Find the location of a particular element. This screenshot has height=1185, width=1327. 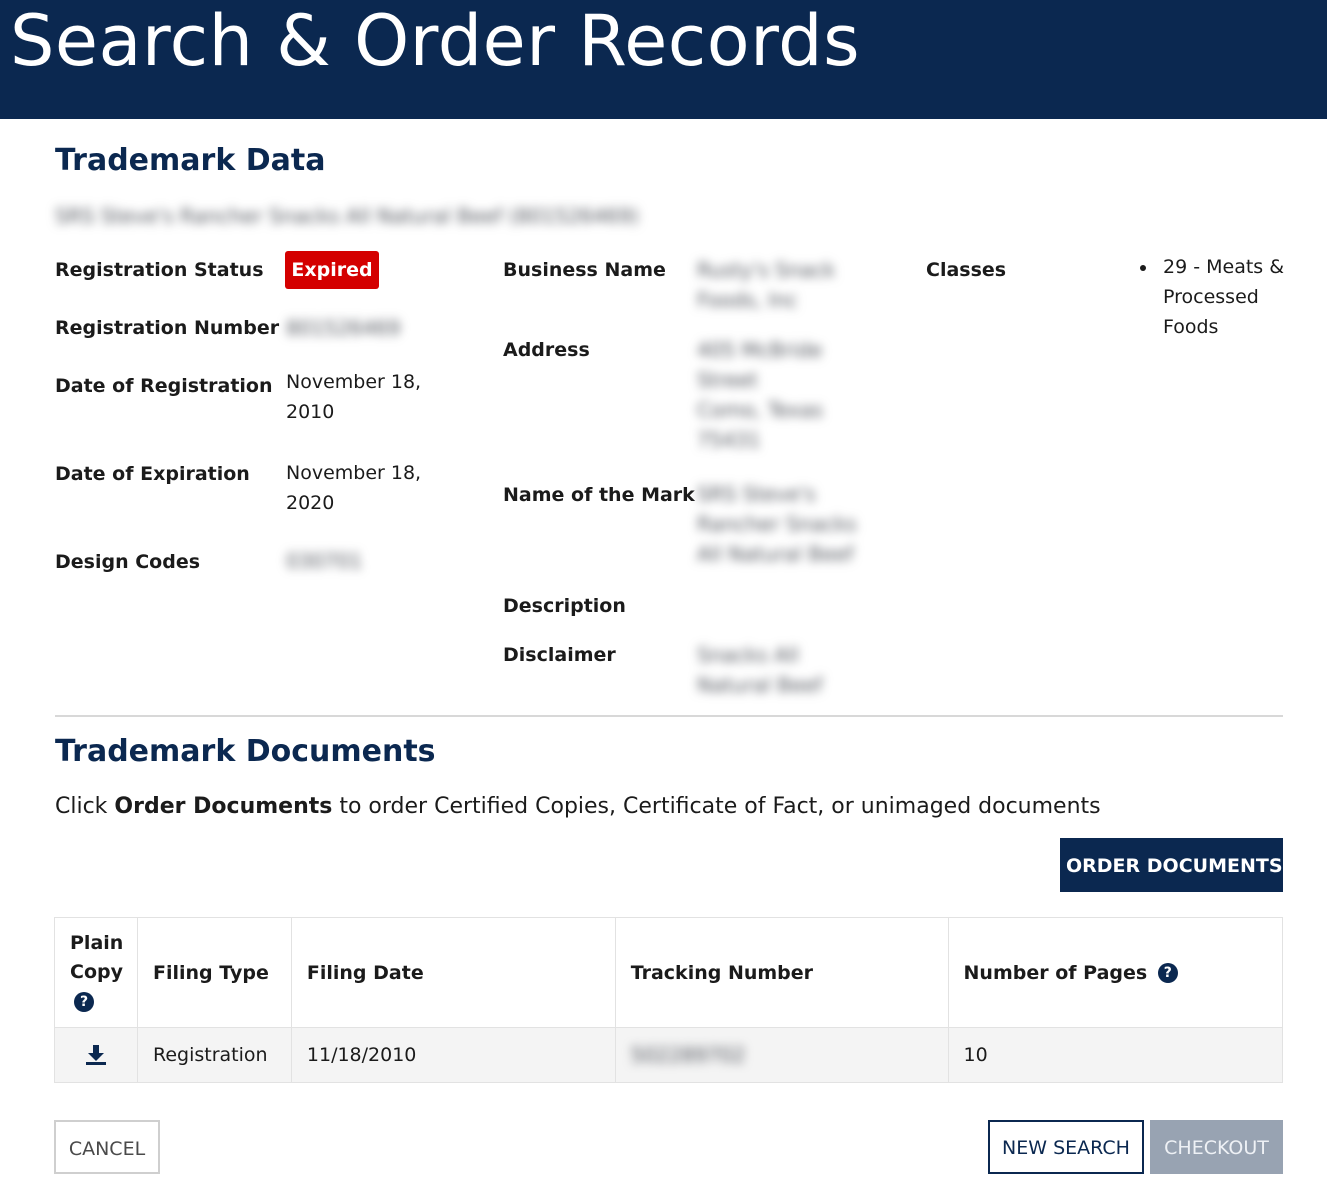

date-of-registration-label: Date of Registration is located at coordinates (164, 386).